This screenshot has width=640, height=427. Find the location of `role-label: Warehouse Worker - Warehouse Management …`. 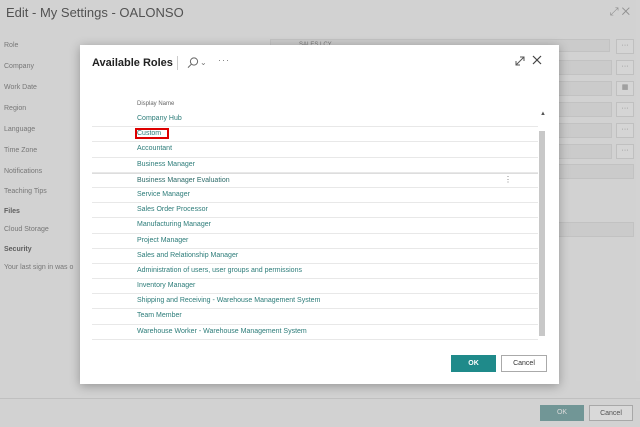

role-label: Warehouse Worker - Warehouse Management … is located at coordinates (222, 331).